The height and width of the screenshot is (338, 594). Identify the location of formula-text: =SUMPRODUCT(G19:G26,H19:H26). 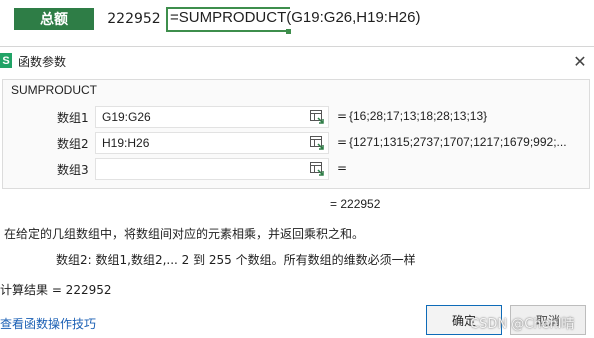
(295, 17).